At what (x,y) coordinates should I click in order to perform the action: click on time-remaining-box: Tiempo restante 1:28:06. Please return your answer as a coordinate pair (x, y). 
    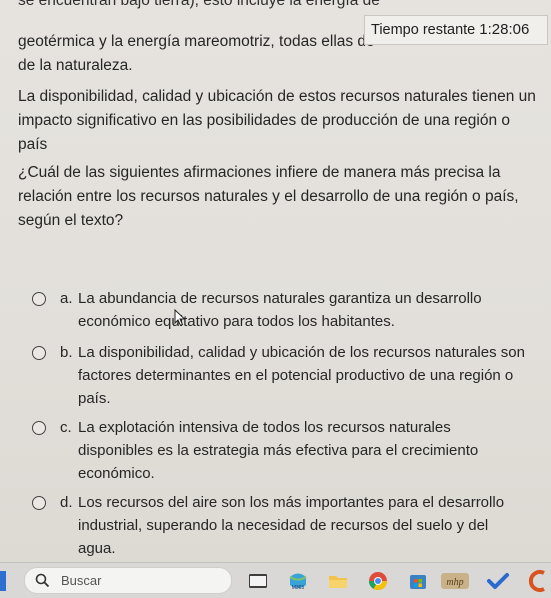
    Looking at the image, I should click on (456, 30).